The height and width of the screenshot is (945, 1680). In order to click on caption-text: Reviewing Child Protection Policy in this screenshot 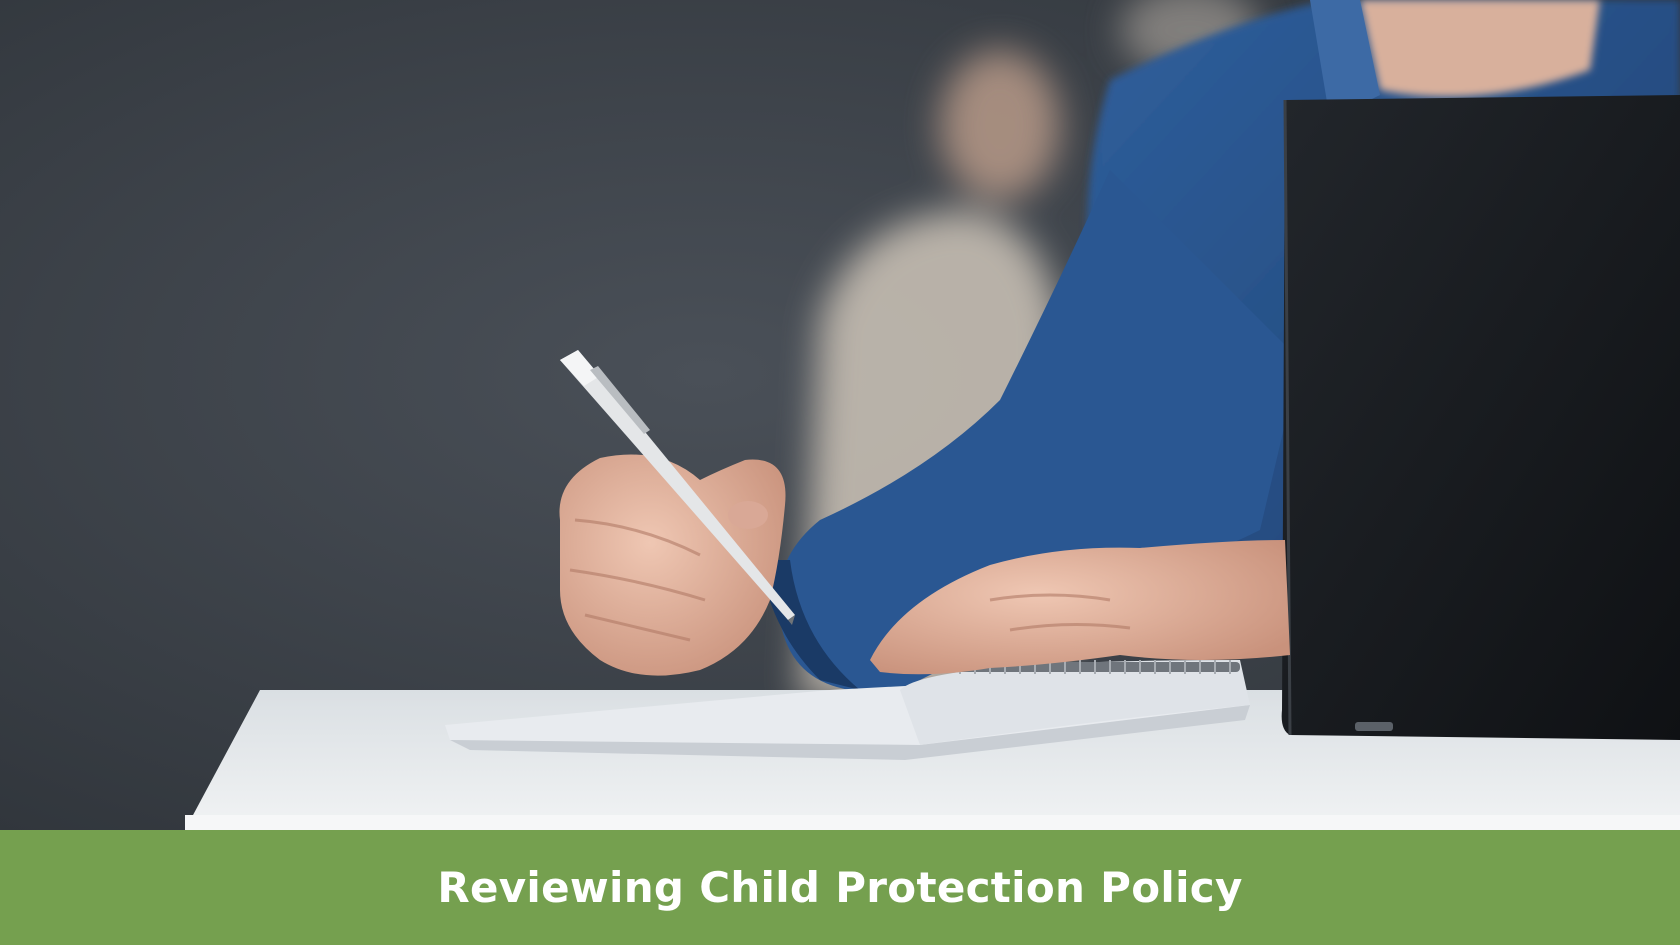, I will do `click(840, 887)`.